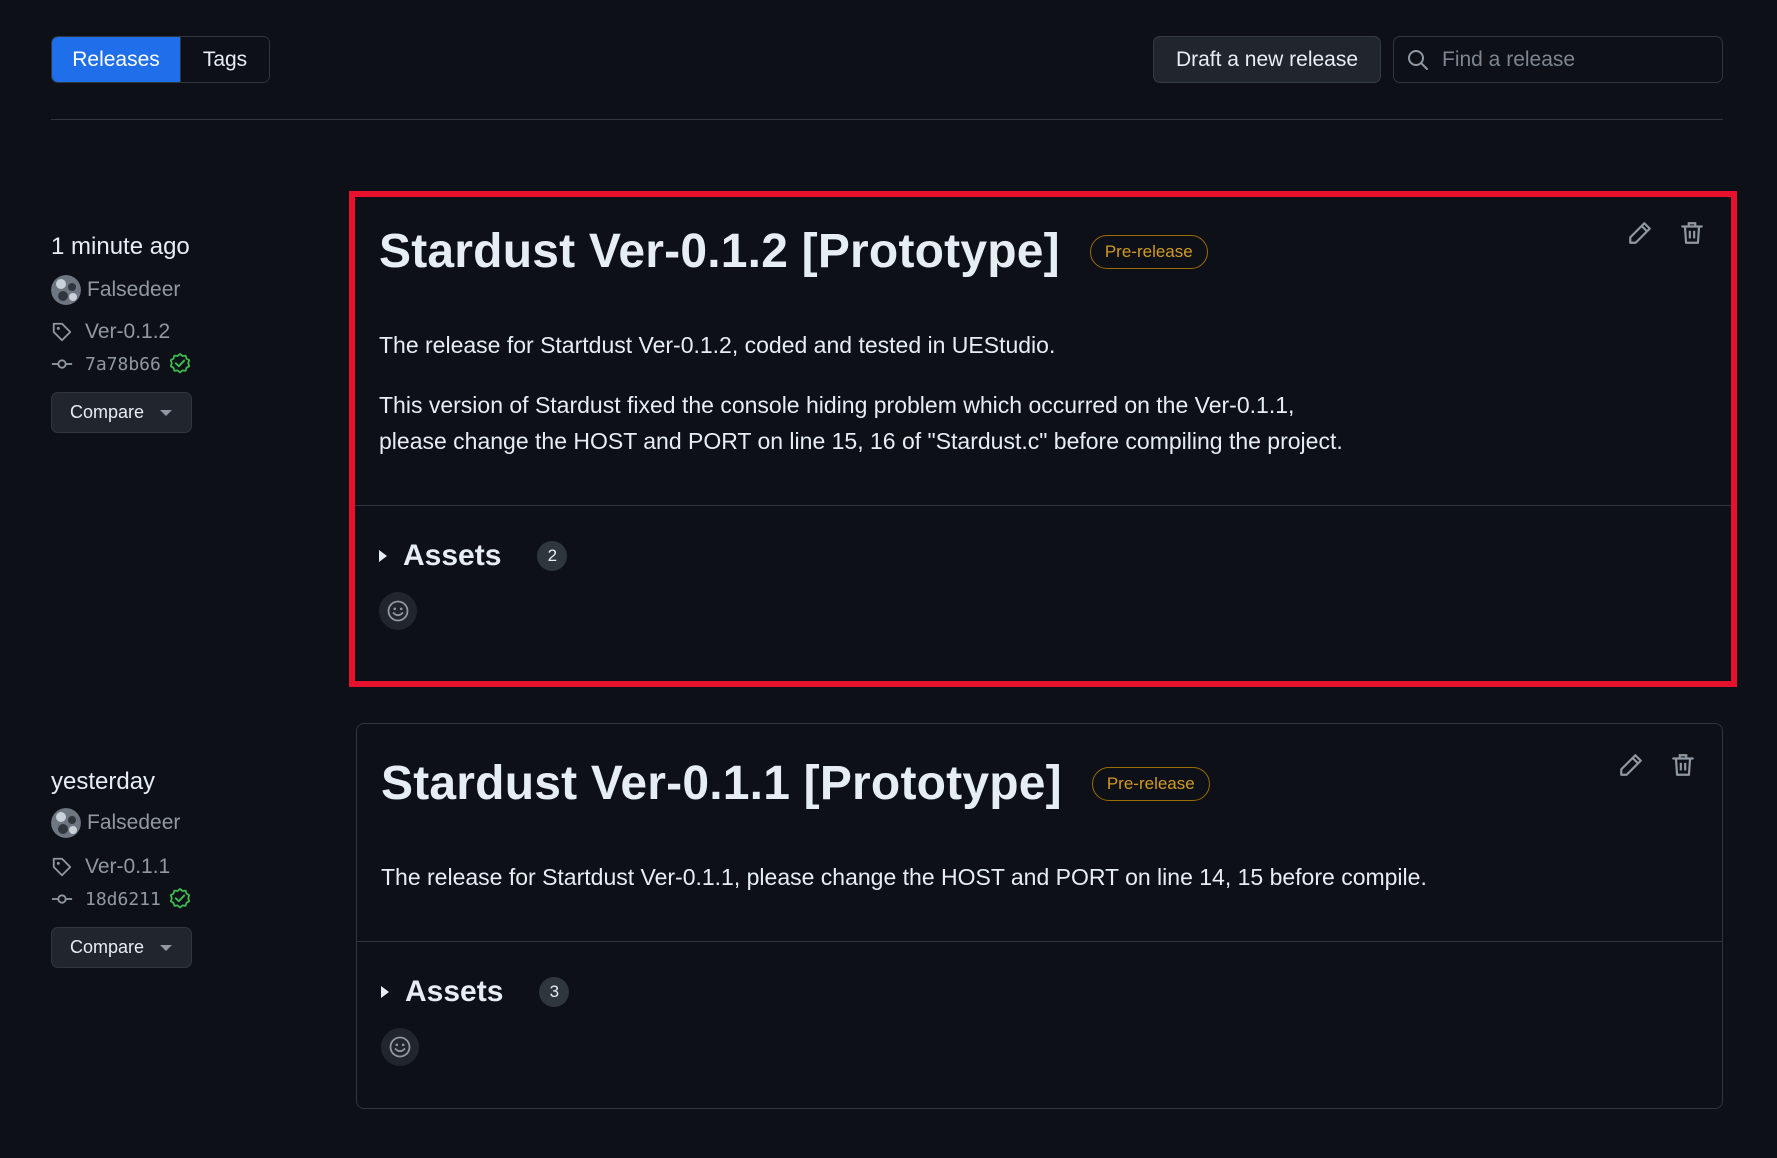 The height and width of the screenshot is (1158, 1777). What do you see at coordinates (887, 119) in the screenshot?
I see `toolbar-divider` at bounding box center [887, 119].